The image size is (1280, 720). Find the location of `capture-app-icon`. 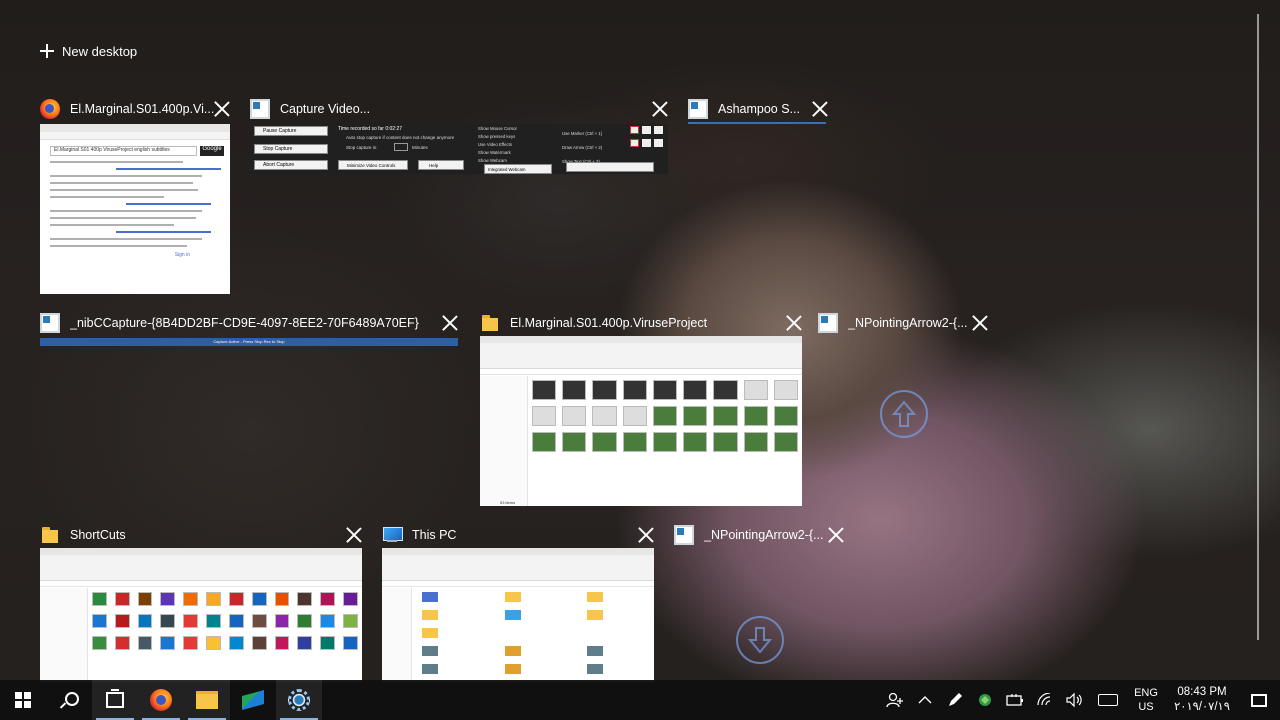

capture-app-icon is located at coordinates (253, 700).